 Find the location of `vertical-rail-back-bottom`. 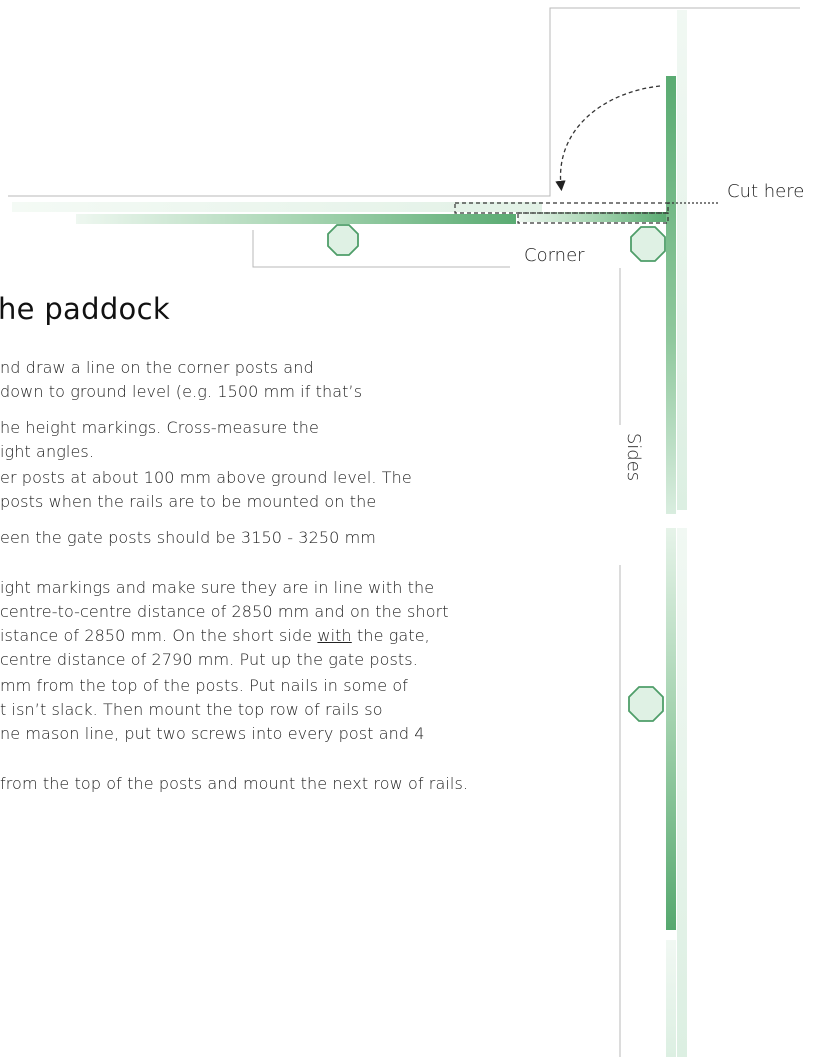

vertical-rail-back-bottom is located at coordinates (682, 792).